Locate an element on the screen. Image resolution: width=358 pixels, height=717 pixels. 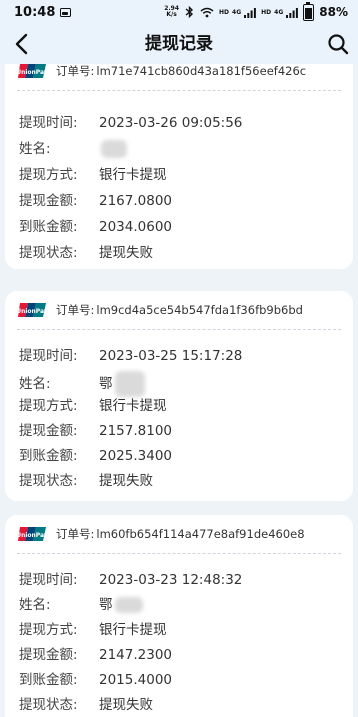
record-received-row: 到账金额: 2034.0600 is located at coordinates (95, 227).